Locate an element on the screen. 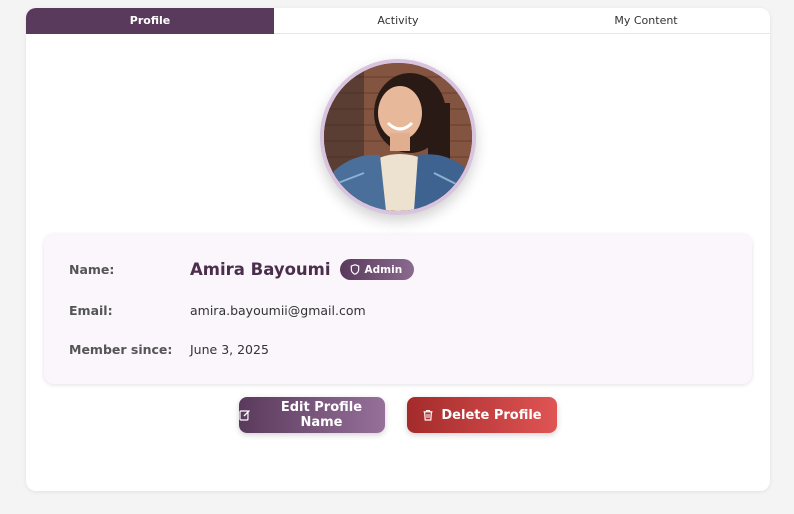 Image resolution: width=794 pixels, height=514 pixels. profile-name: Amira Bayoumi is located at coordinates (260, 269).